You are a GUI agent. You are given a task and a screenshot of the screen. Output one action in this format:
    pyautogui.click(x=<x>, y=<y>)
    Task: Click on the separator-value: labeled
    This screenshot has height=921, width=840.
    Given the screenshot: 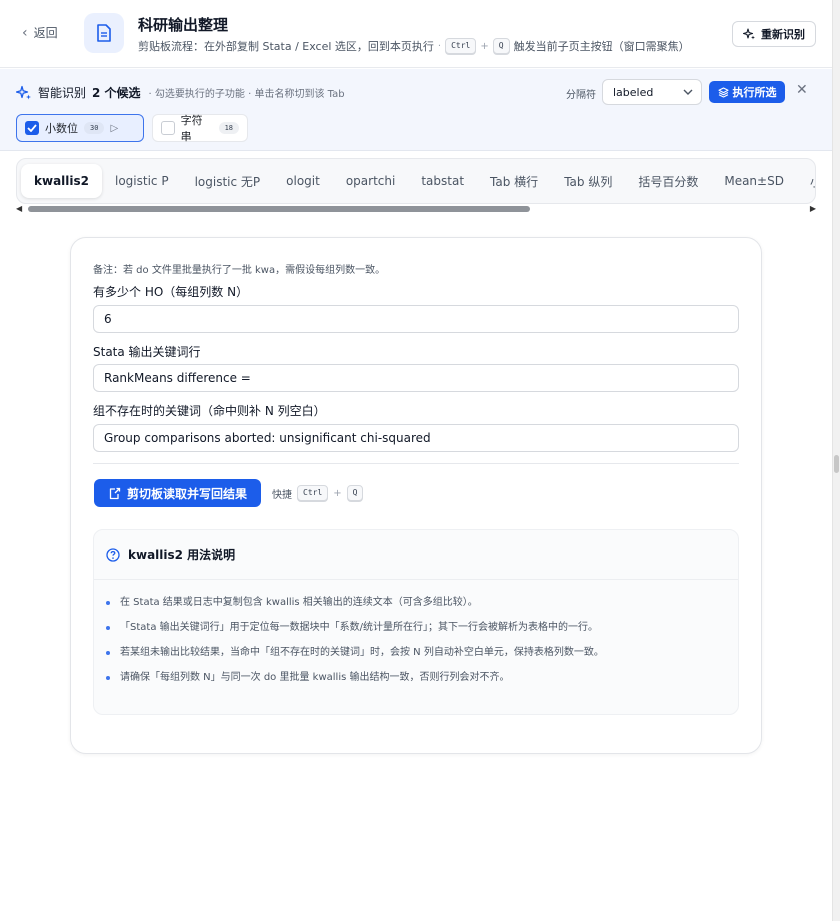 What is the action you would take?
    pyautogui.click(x=633, y=92)
    